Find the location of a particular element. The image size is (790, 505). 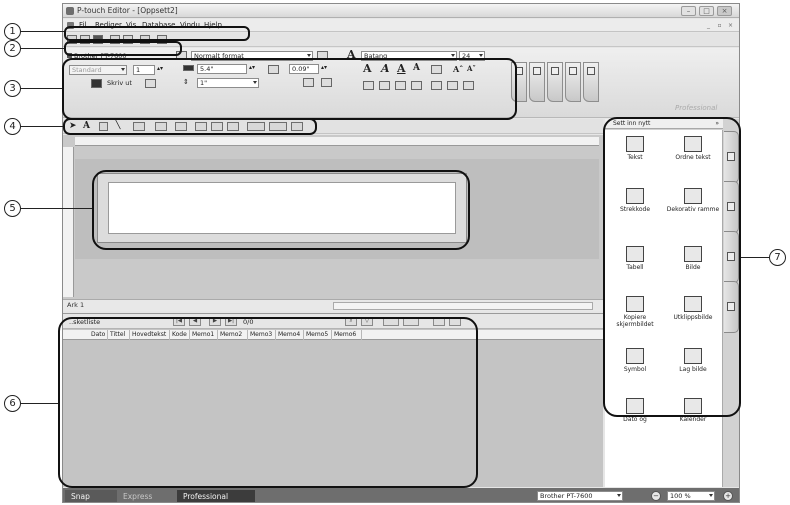

mode-tab-express: Express is located at coordinates (147, 496).